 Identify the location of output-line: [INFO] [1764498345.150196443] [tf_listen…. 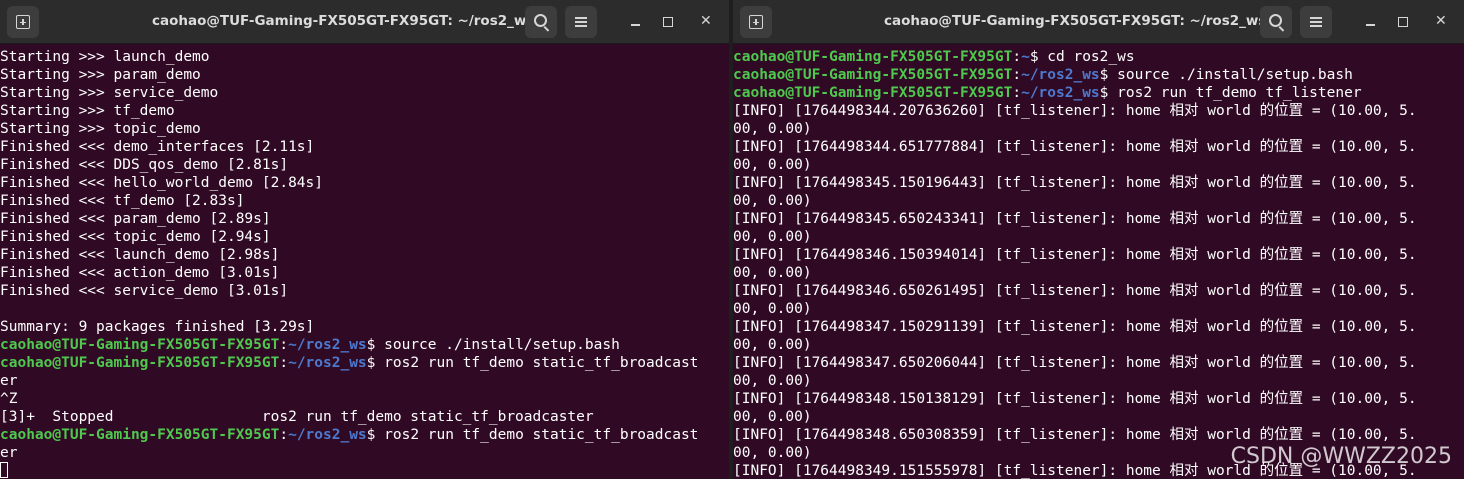
(1075, 183).